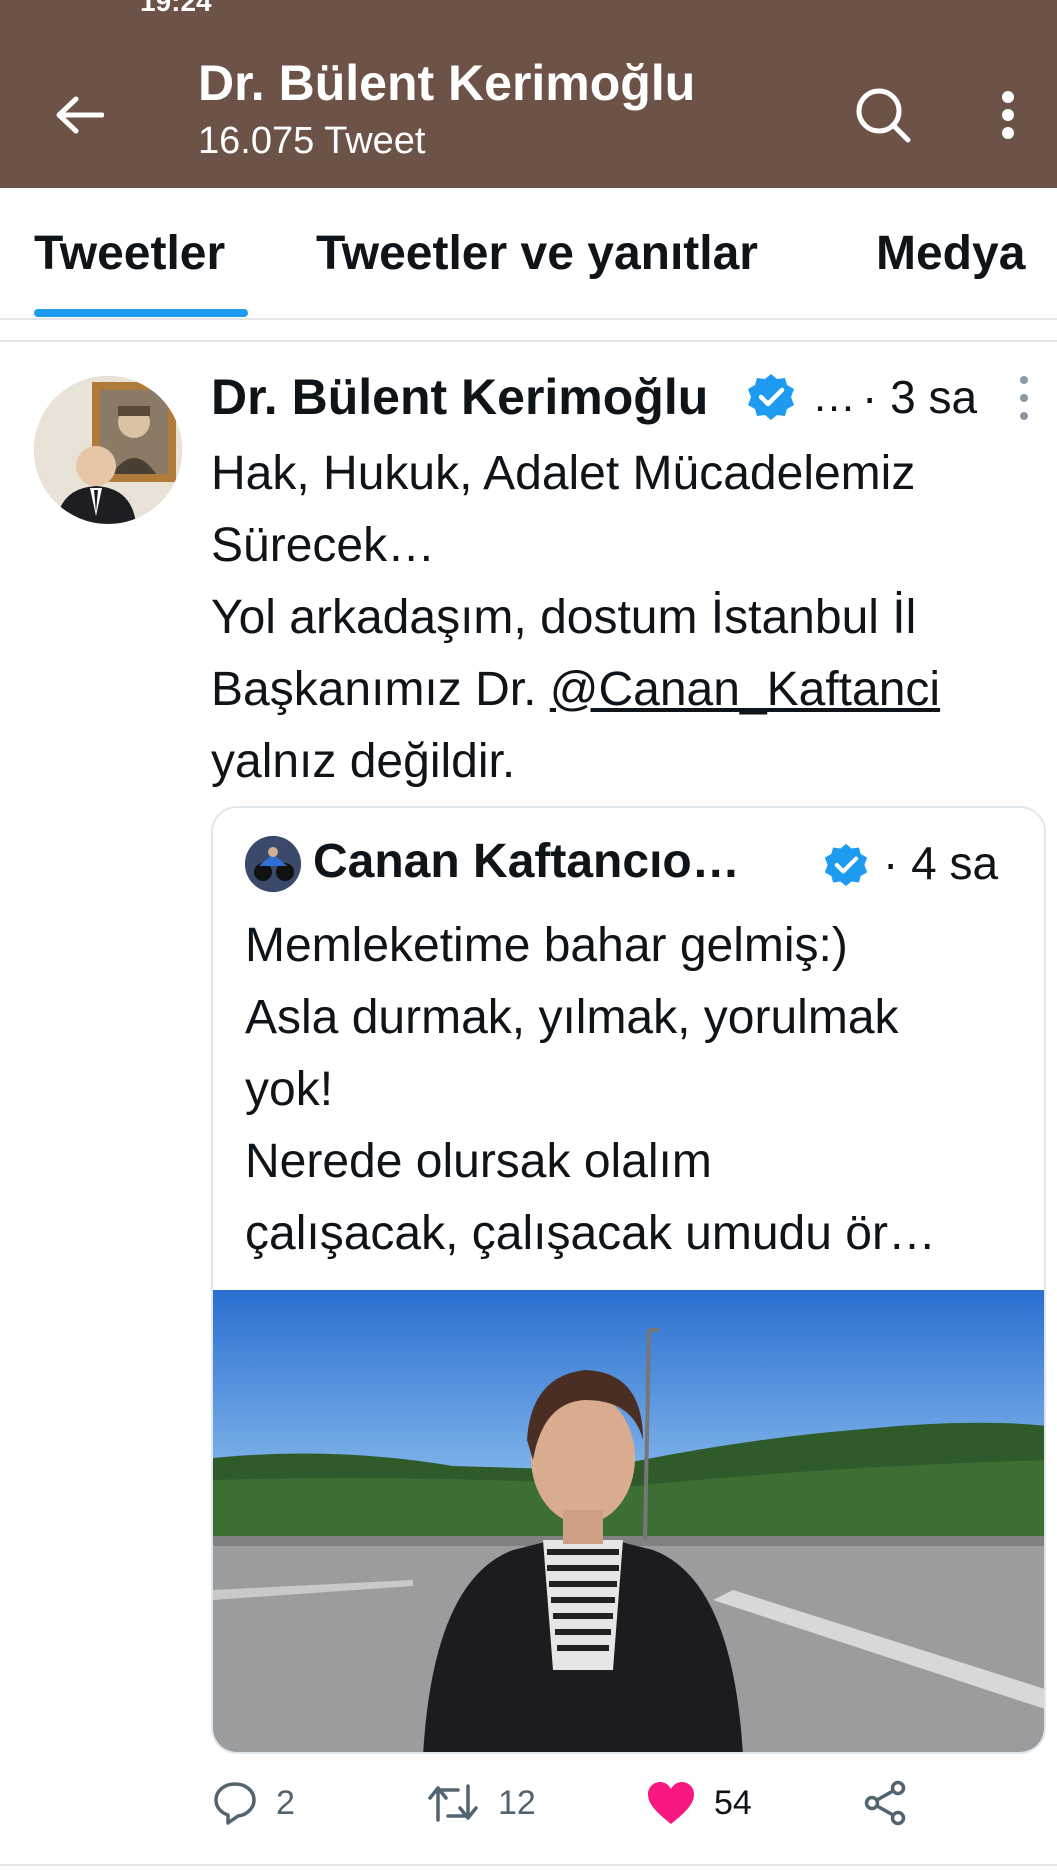  I want to click on reply-count: 2, so click(285, 1802).